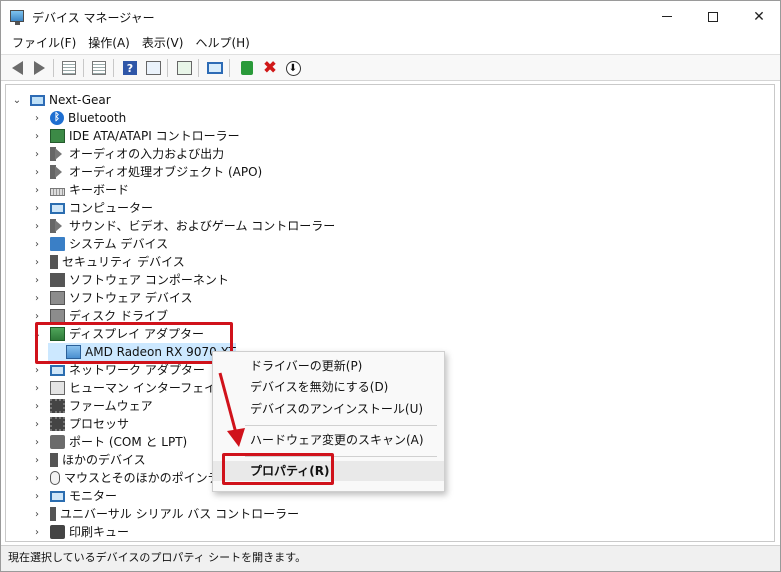 This screenshot has height=572, width=781. I want to click on status-bar: 現在選択しているデバイスのプロパティ シートを開きます。, so click(390, 558).